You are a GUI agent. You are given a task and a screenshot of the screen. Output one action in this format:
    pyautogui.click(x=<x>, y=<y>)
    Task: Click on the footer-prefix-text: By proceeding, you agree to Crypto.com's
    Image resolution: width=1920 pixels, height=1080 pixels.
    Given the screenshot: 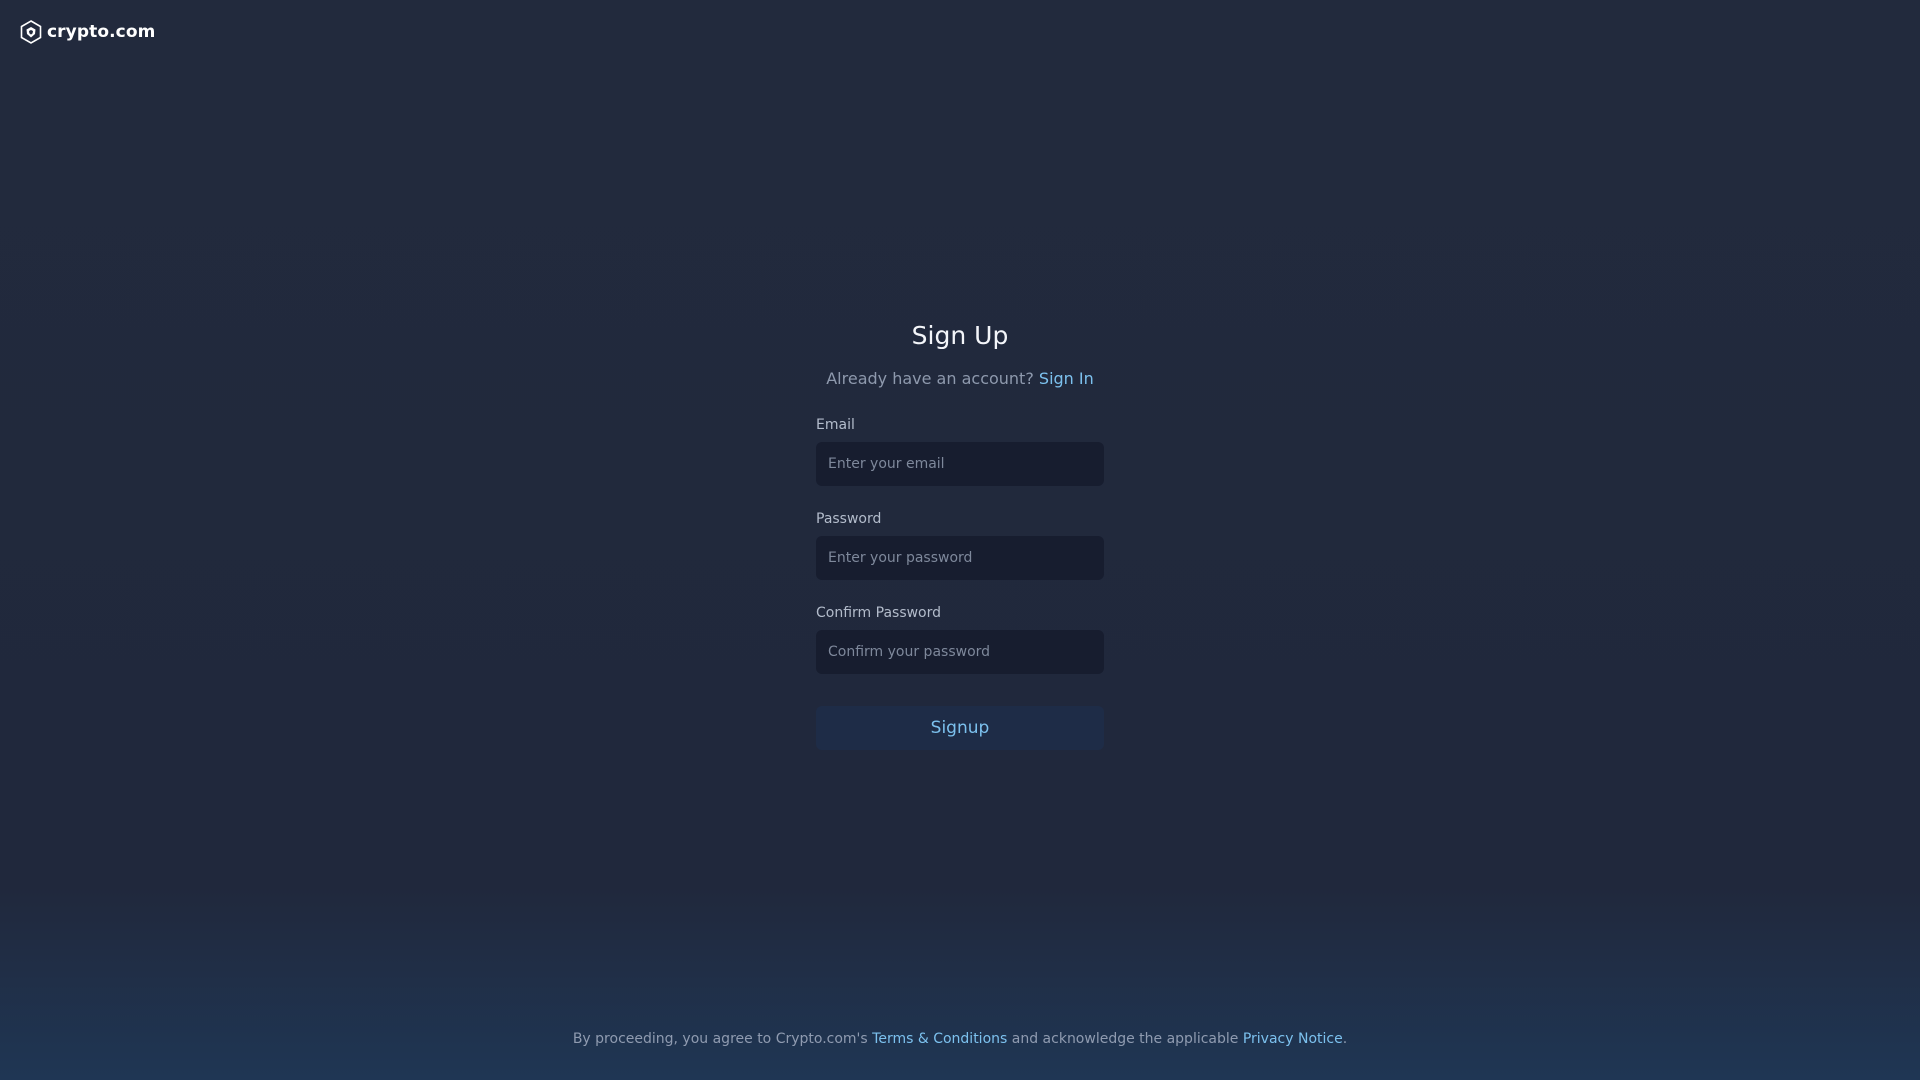 What is the action you would take?
    pyautogui.click(x=720, y=1039)
    